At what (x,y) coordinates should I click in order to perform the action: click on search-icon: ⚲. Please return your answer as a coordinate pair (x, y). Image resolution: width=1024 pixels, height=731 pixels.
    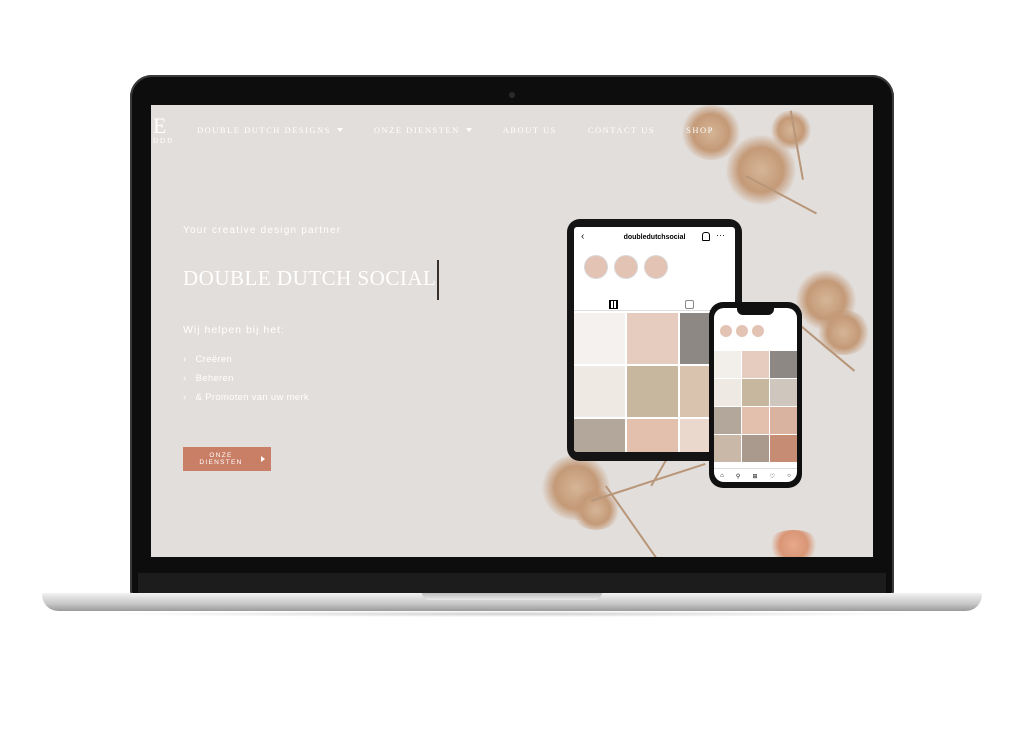
    Looking at the image, I should click on (738, 476).